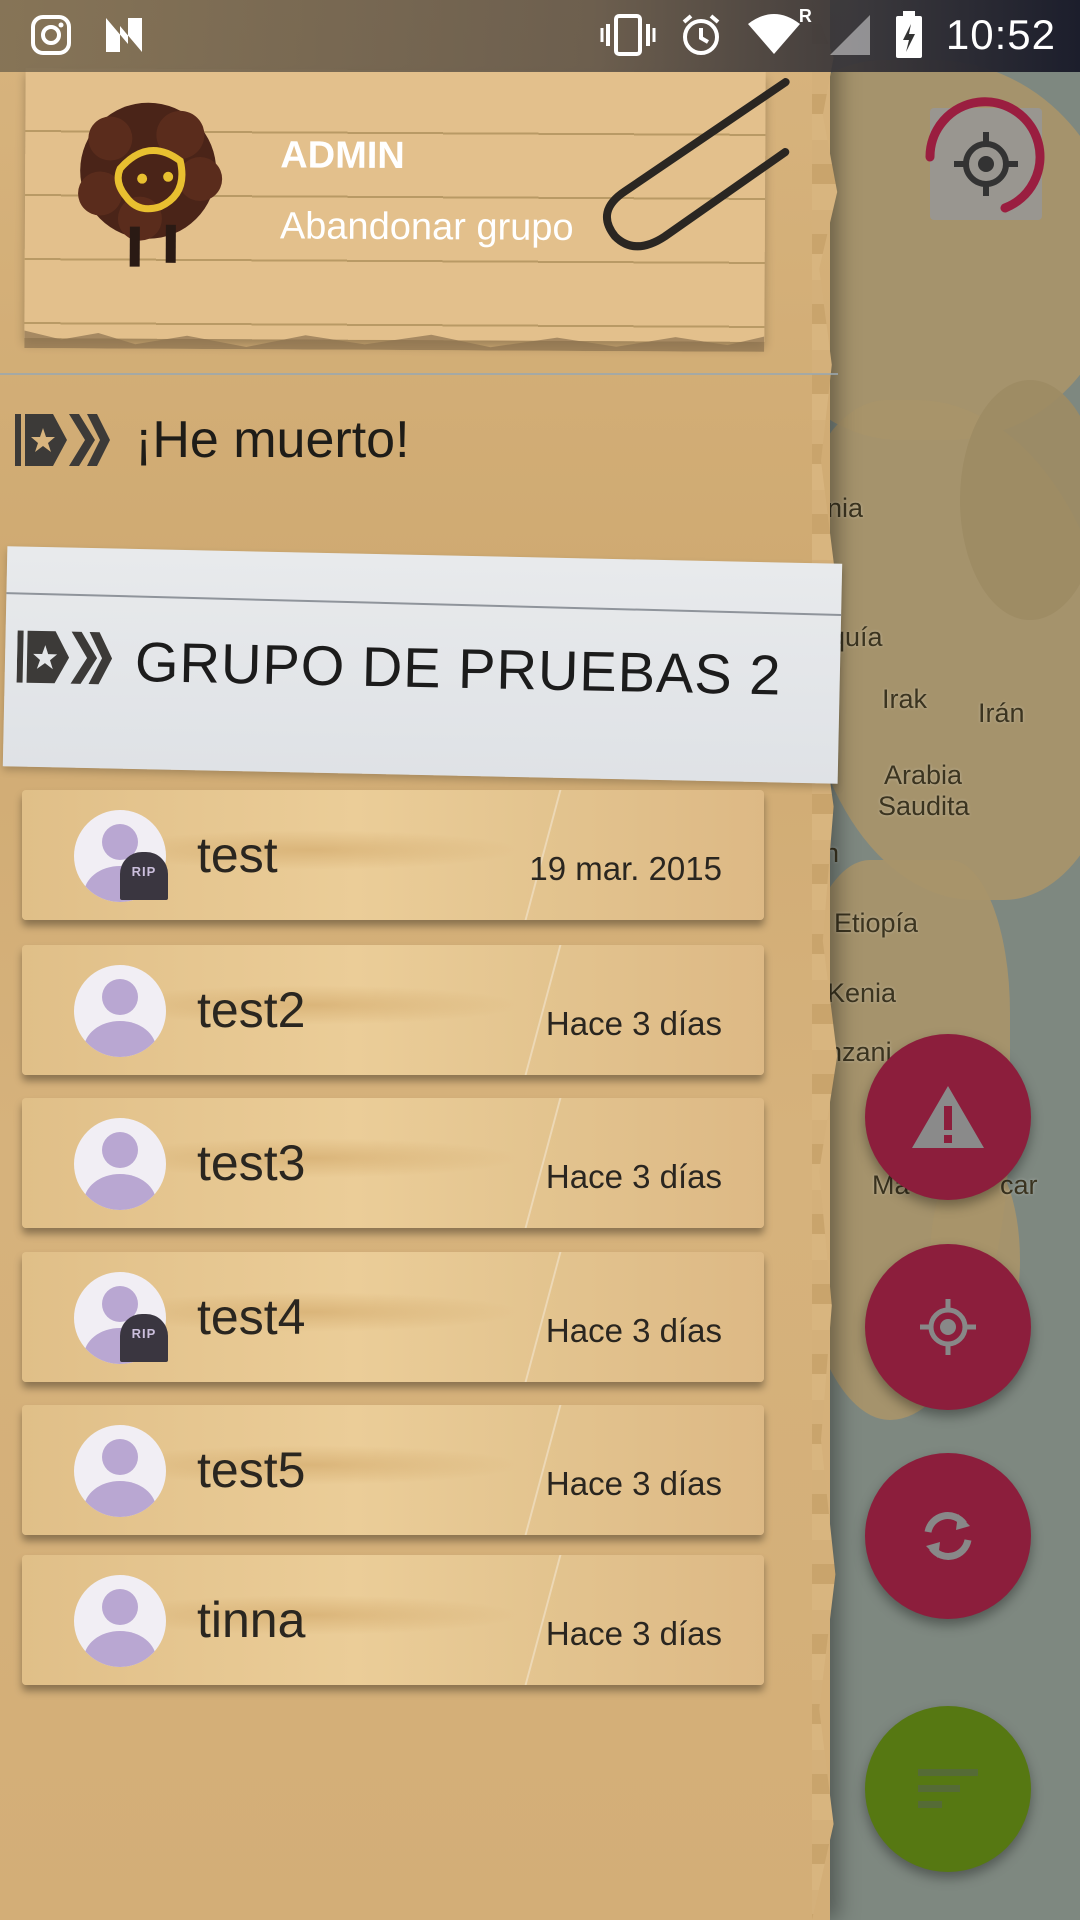 The image size is (1080, 1920). What do you see at coordinates (427, 227) in the screenshot?
I see `leave-group-link: Abandonar grupo` at bounding box center [427, 227].